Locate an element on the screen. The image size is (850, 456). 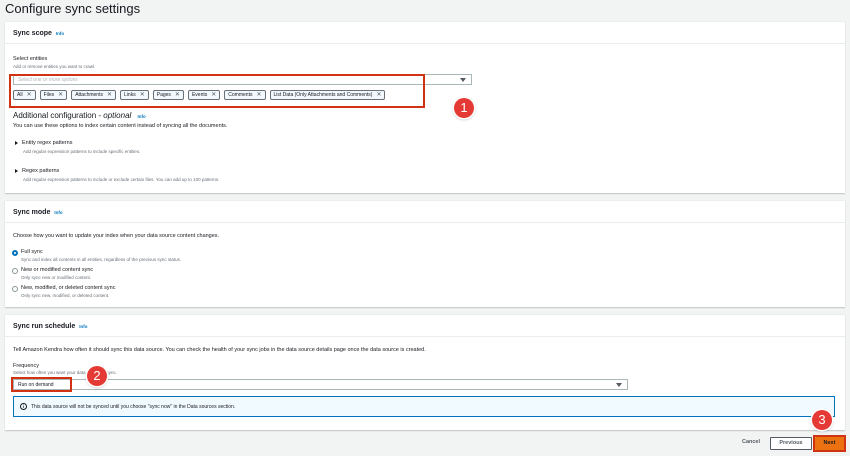
radio-new-modified-deleted-sync is located at coordinates (15, 289).